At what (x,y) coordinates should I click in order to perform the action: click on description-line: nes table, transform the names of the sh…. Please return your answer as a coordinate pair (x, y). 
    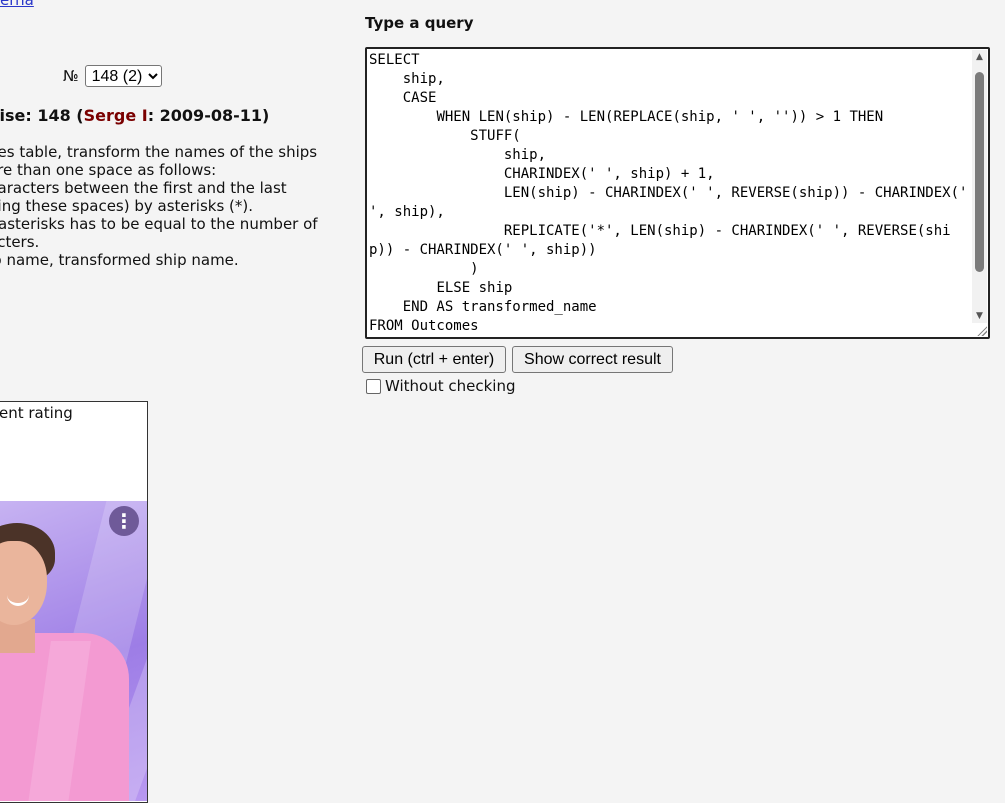
    Looking at the image, I should click on (159, 152).